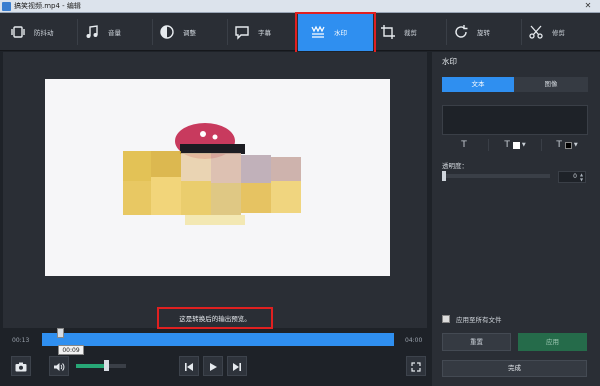 The height and width of the screenshot is (386, 600). I want to click on tab-adjust: 调整, so click(192, 32).